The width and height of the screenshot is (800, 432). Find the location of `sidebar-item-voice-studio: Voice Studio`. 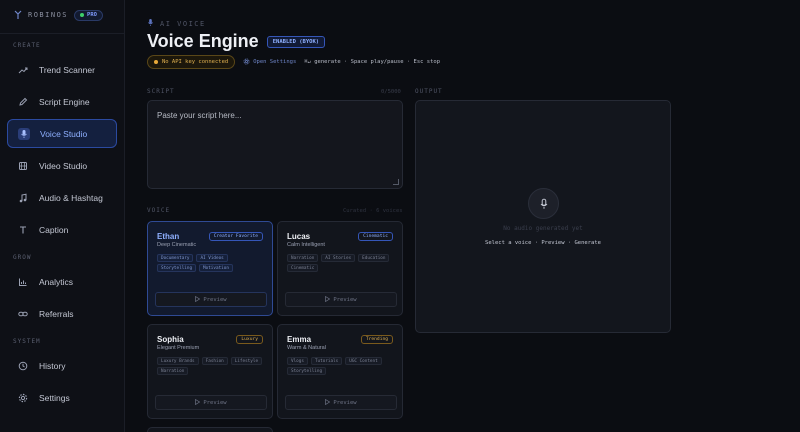

sidebar-item-voice-studio: Voice Studio is located at coordinates (62, 133).